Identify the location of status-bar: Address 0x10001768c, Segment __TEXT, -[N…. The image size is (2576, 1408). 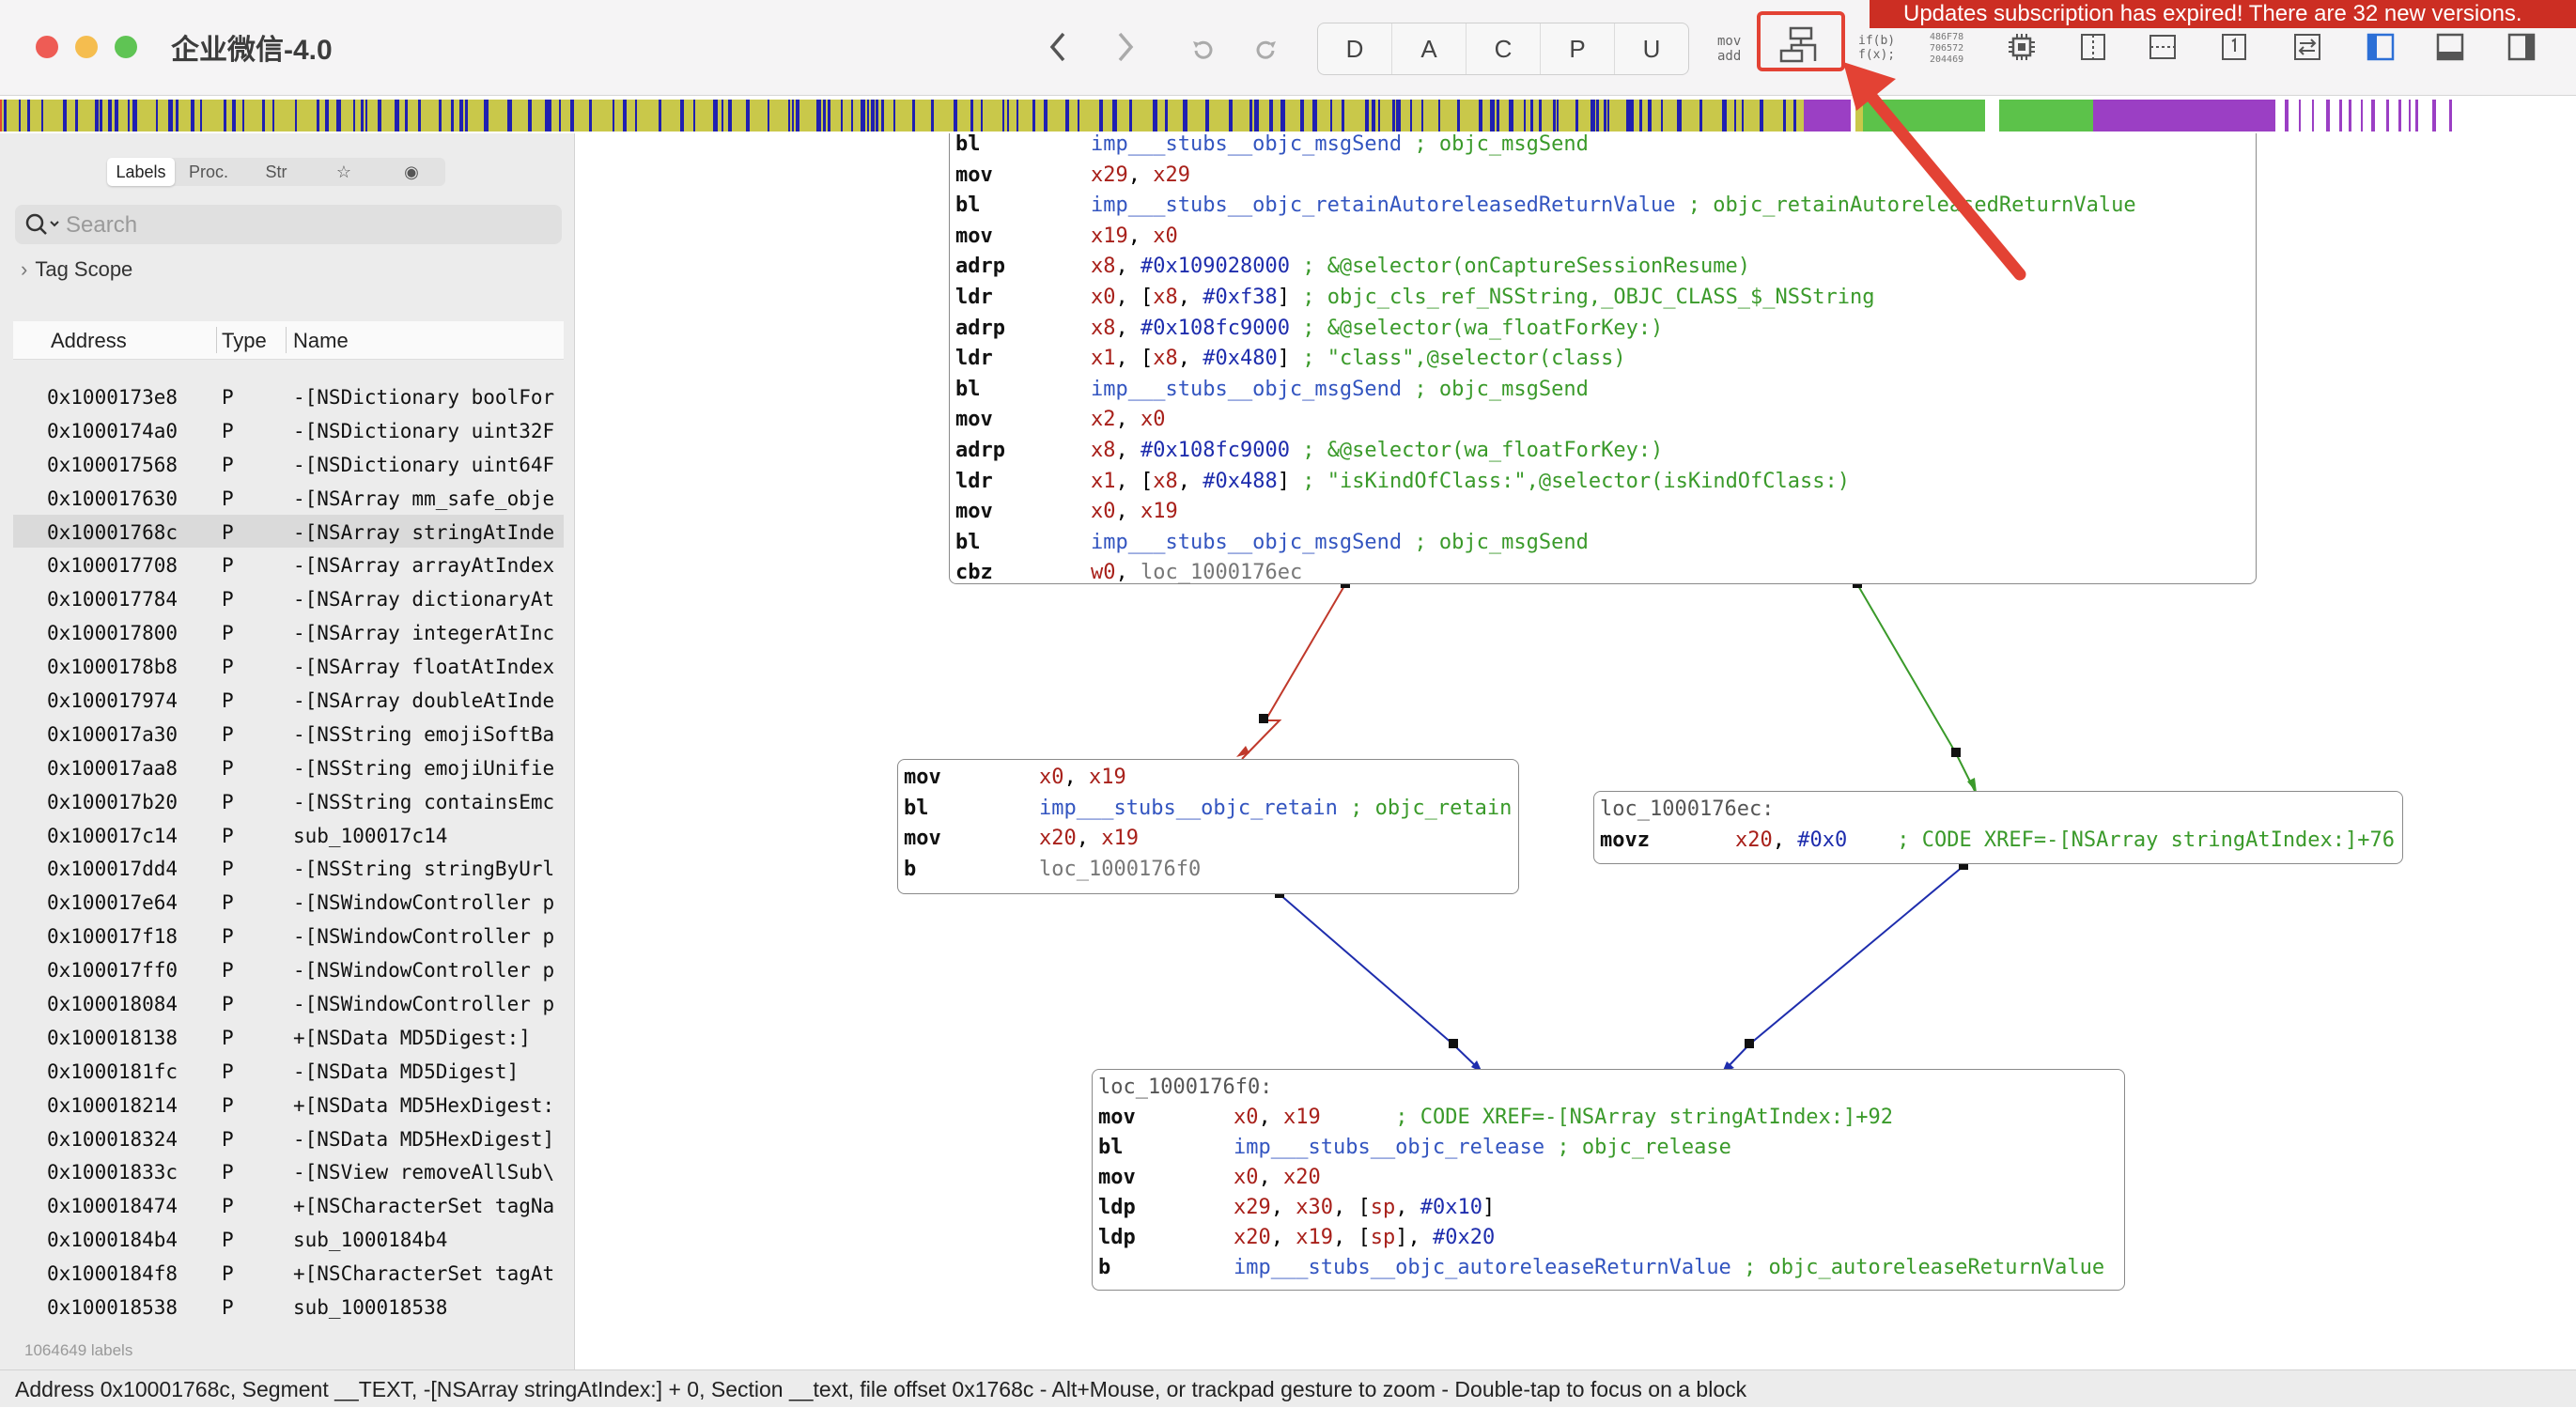
(1288, 1388).